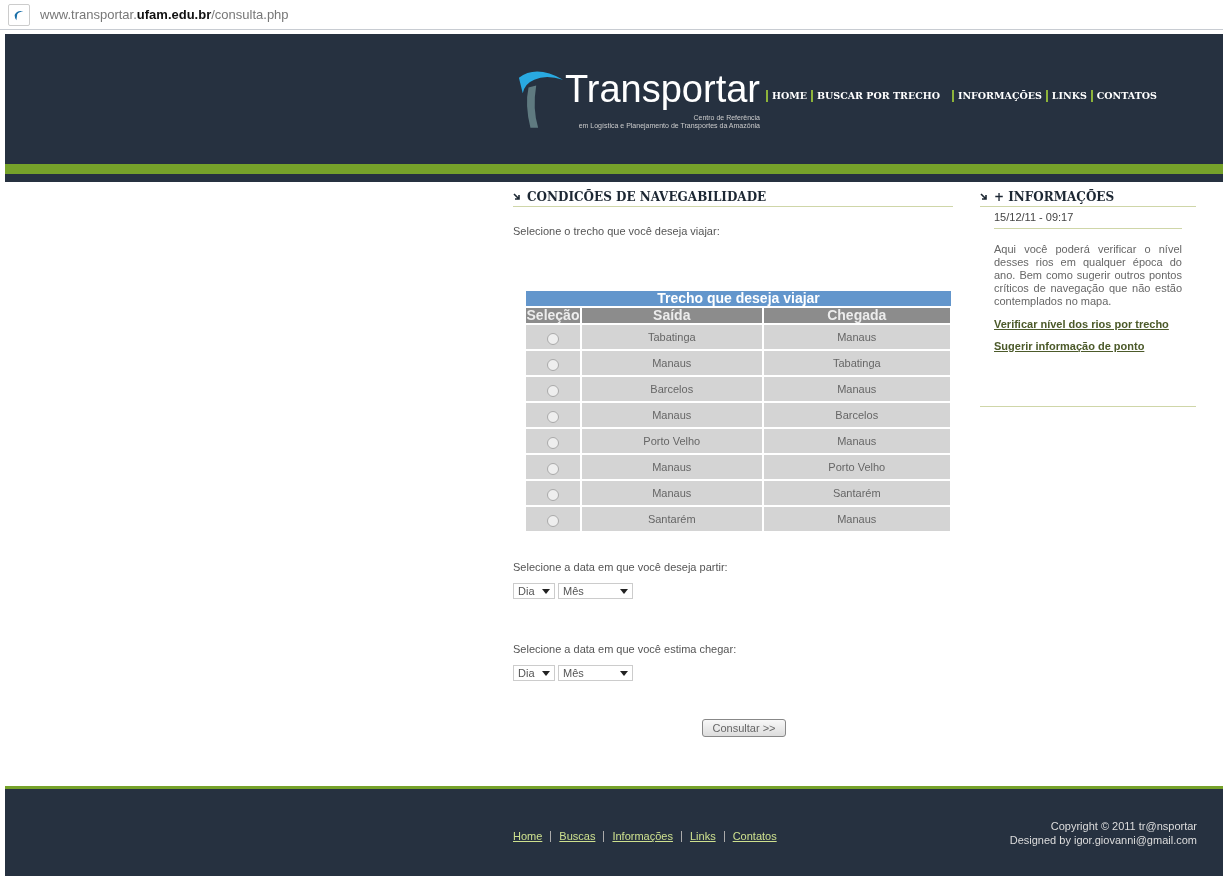 This screenshot has height=877, width=1223. What do you see at coordinates (577, 836) in the screenshot?
I see `footer-link: Buscas` at bounding box center [577, 836].